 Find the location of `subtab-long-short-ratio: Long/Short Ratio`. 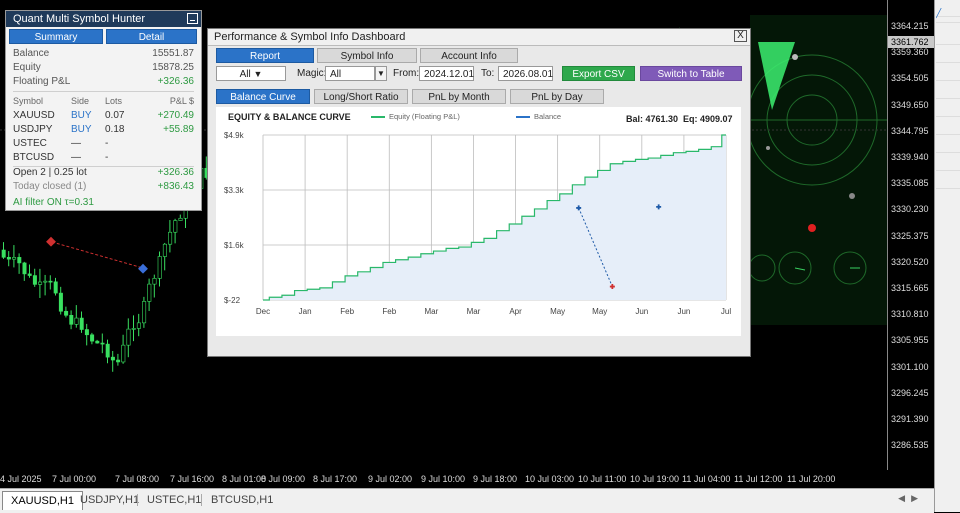

subtab-long-short-ratio: Long/Short Ratio is located at coordinates (361, 96).